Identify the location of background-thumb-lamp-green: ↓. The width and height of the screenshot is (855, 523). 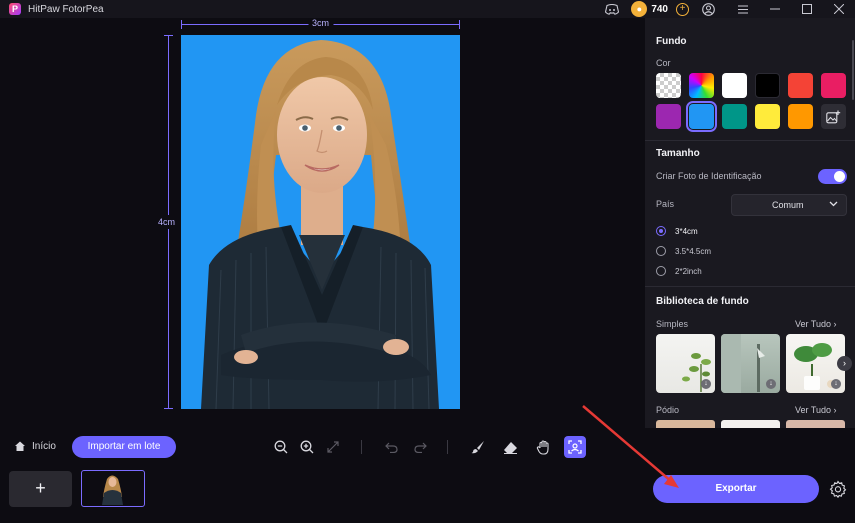
(750, 363).